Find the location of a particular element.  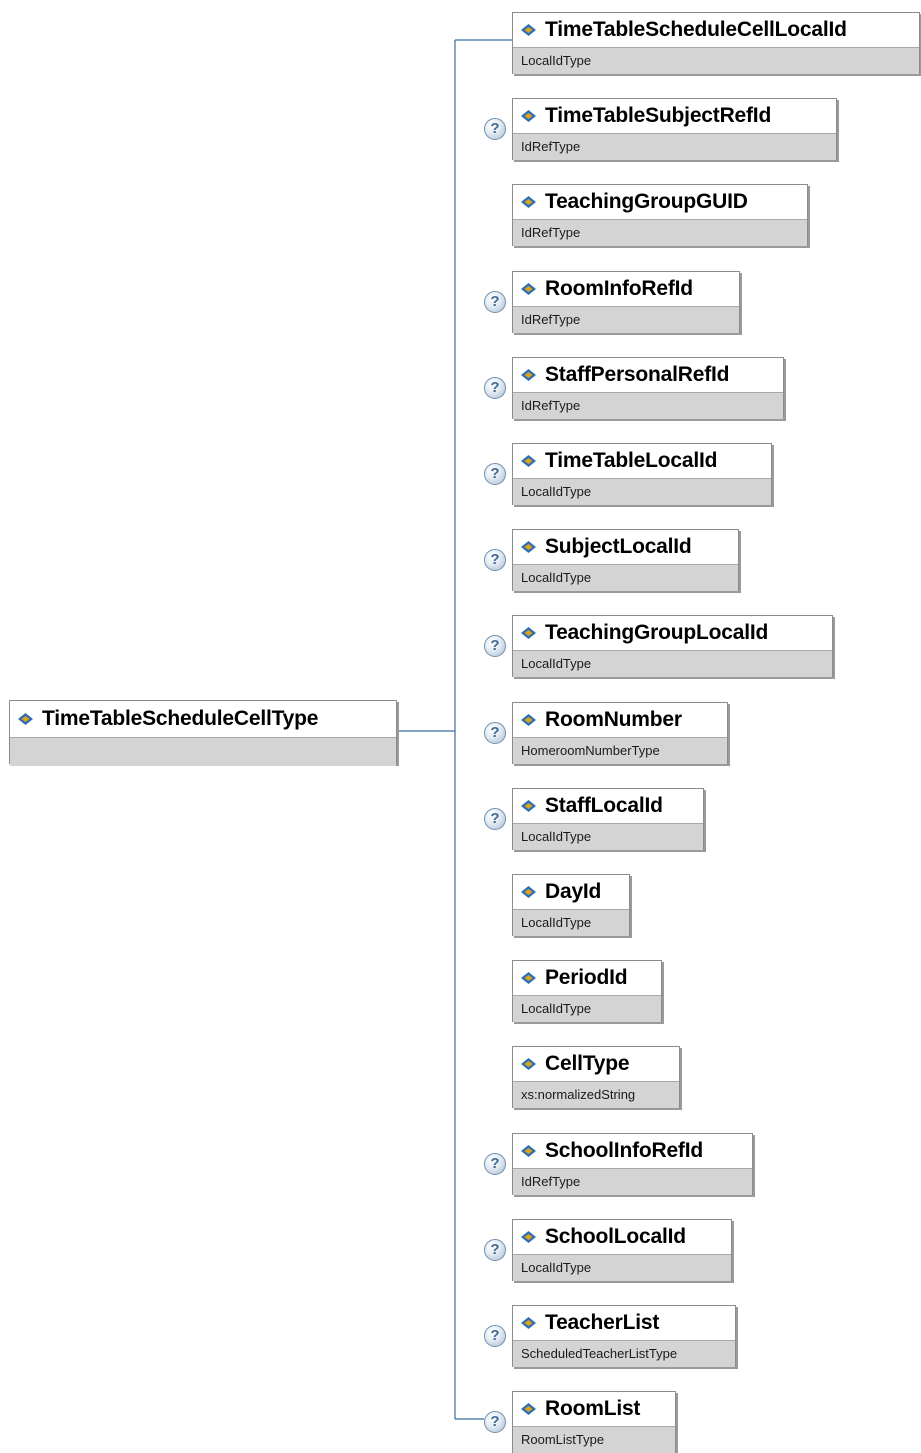

element-name: SubjectLocalId is located at coordinates (618, 546).